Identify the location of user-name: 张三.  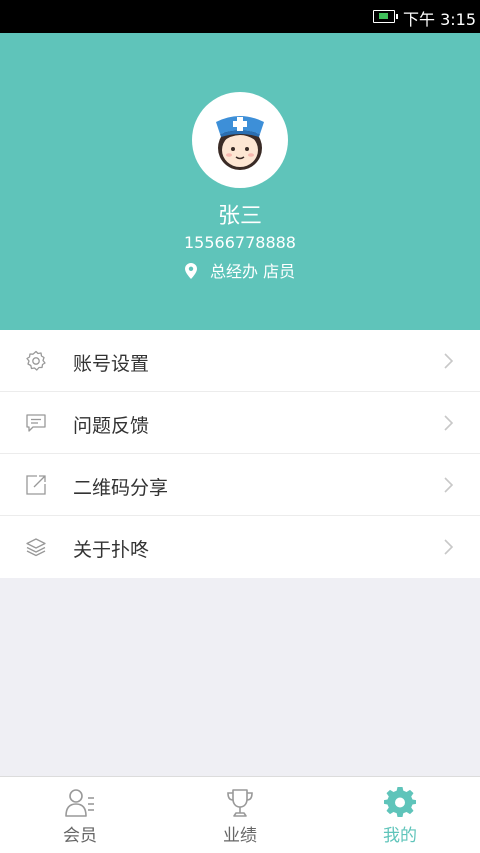
(239, 216).